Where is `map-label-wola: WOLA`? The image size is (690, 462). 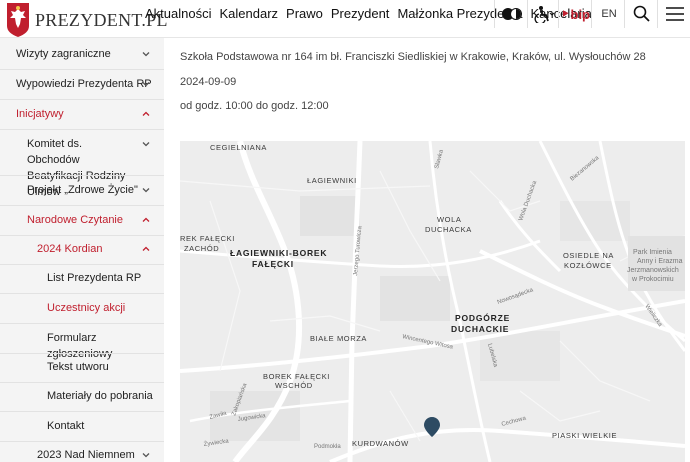
map-label-wola: WOLA is located at coordinates (449, 219).